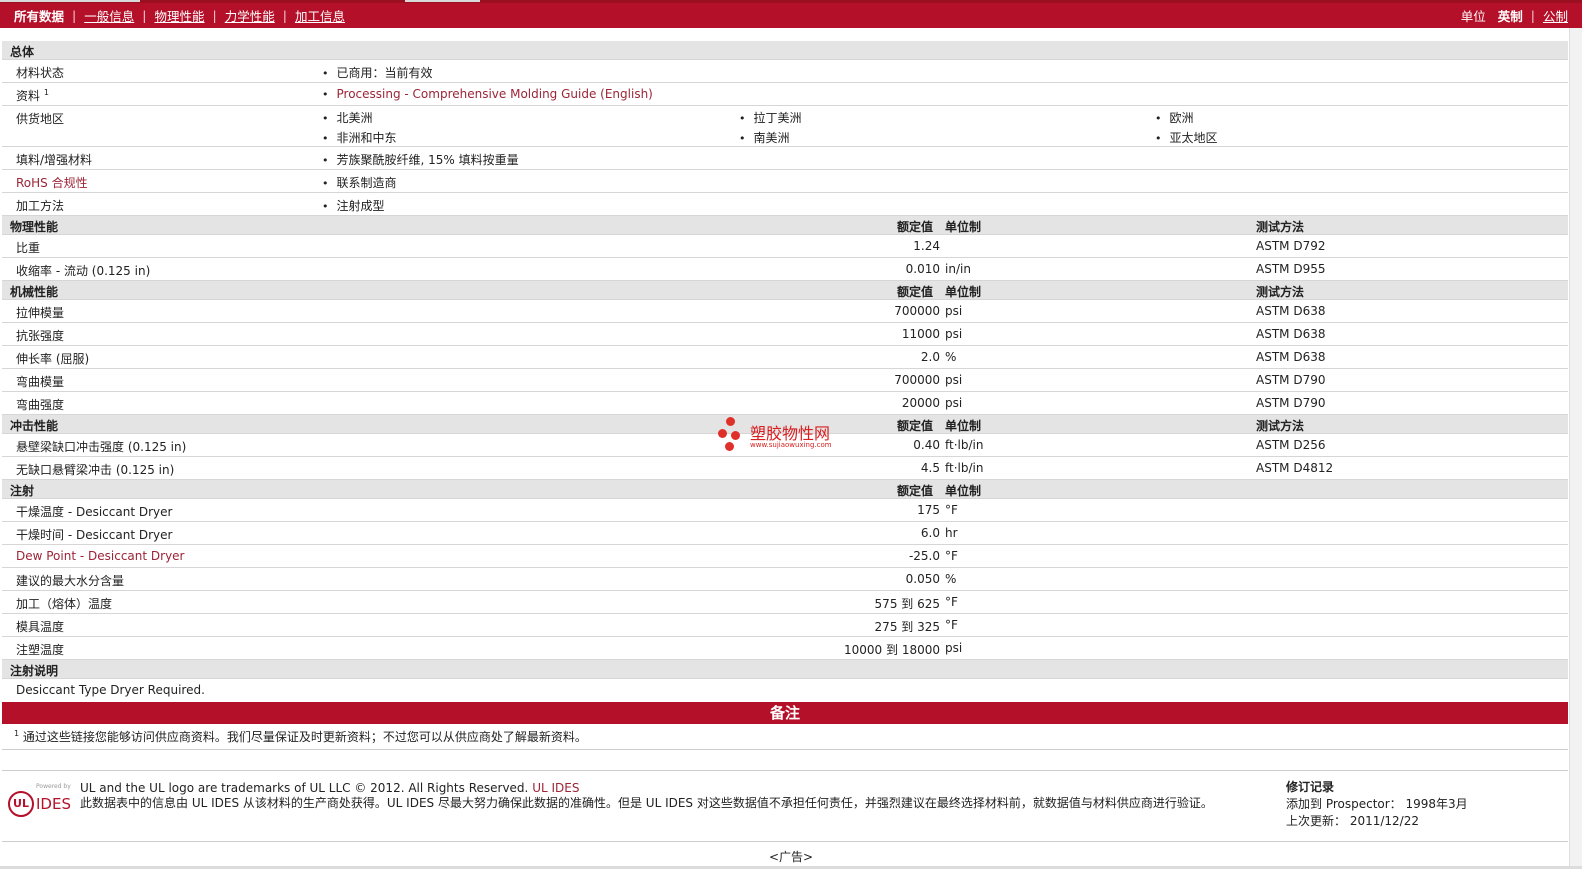 This screenshot has width=1582, height=877. What do you see at coordinates (40, 382) in the screenshot?
I see `property-label: 弯曲模量` at bounding box center [40, 382].